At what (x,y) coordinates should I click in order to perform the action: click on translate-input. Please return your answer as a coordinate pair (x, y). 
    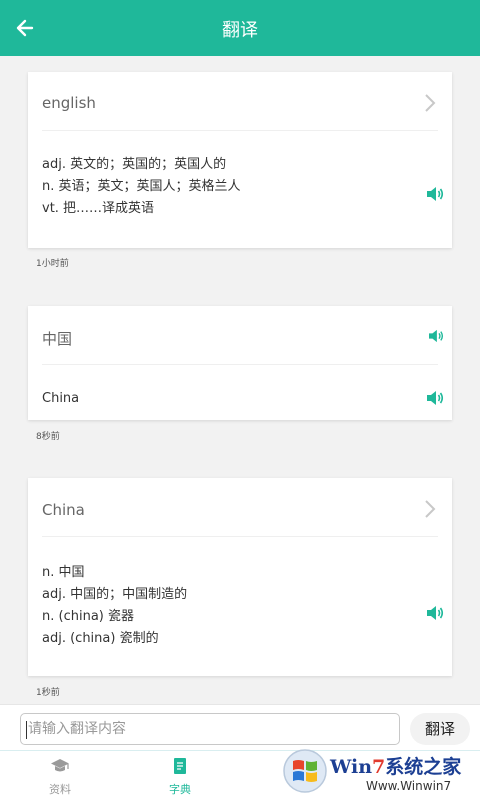
    Looking at the image, I should click on (208, 729).